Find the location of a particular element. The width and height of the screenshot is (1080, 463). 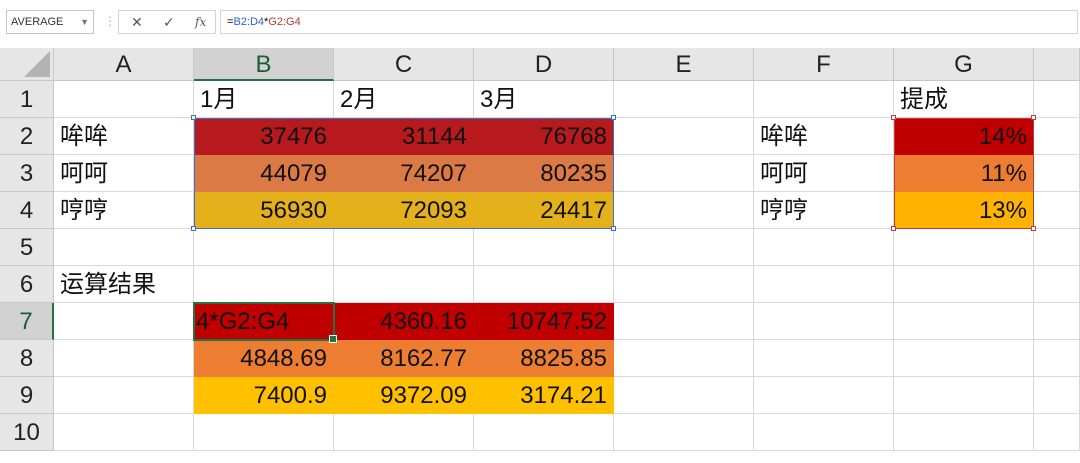

cell-g4: 13% is located at coordinates (964, 210).